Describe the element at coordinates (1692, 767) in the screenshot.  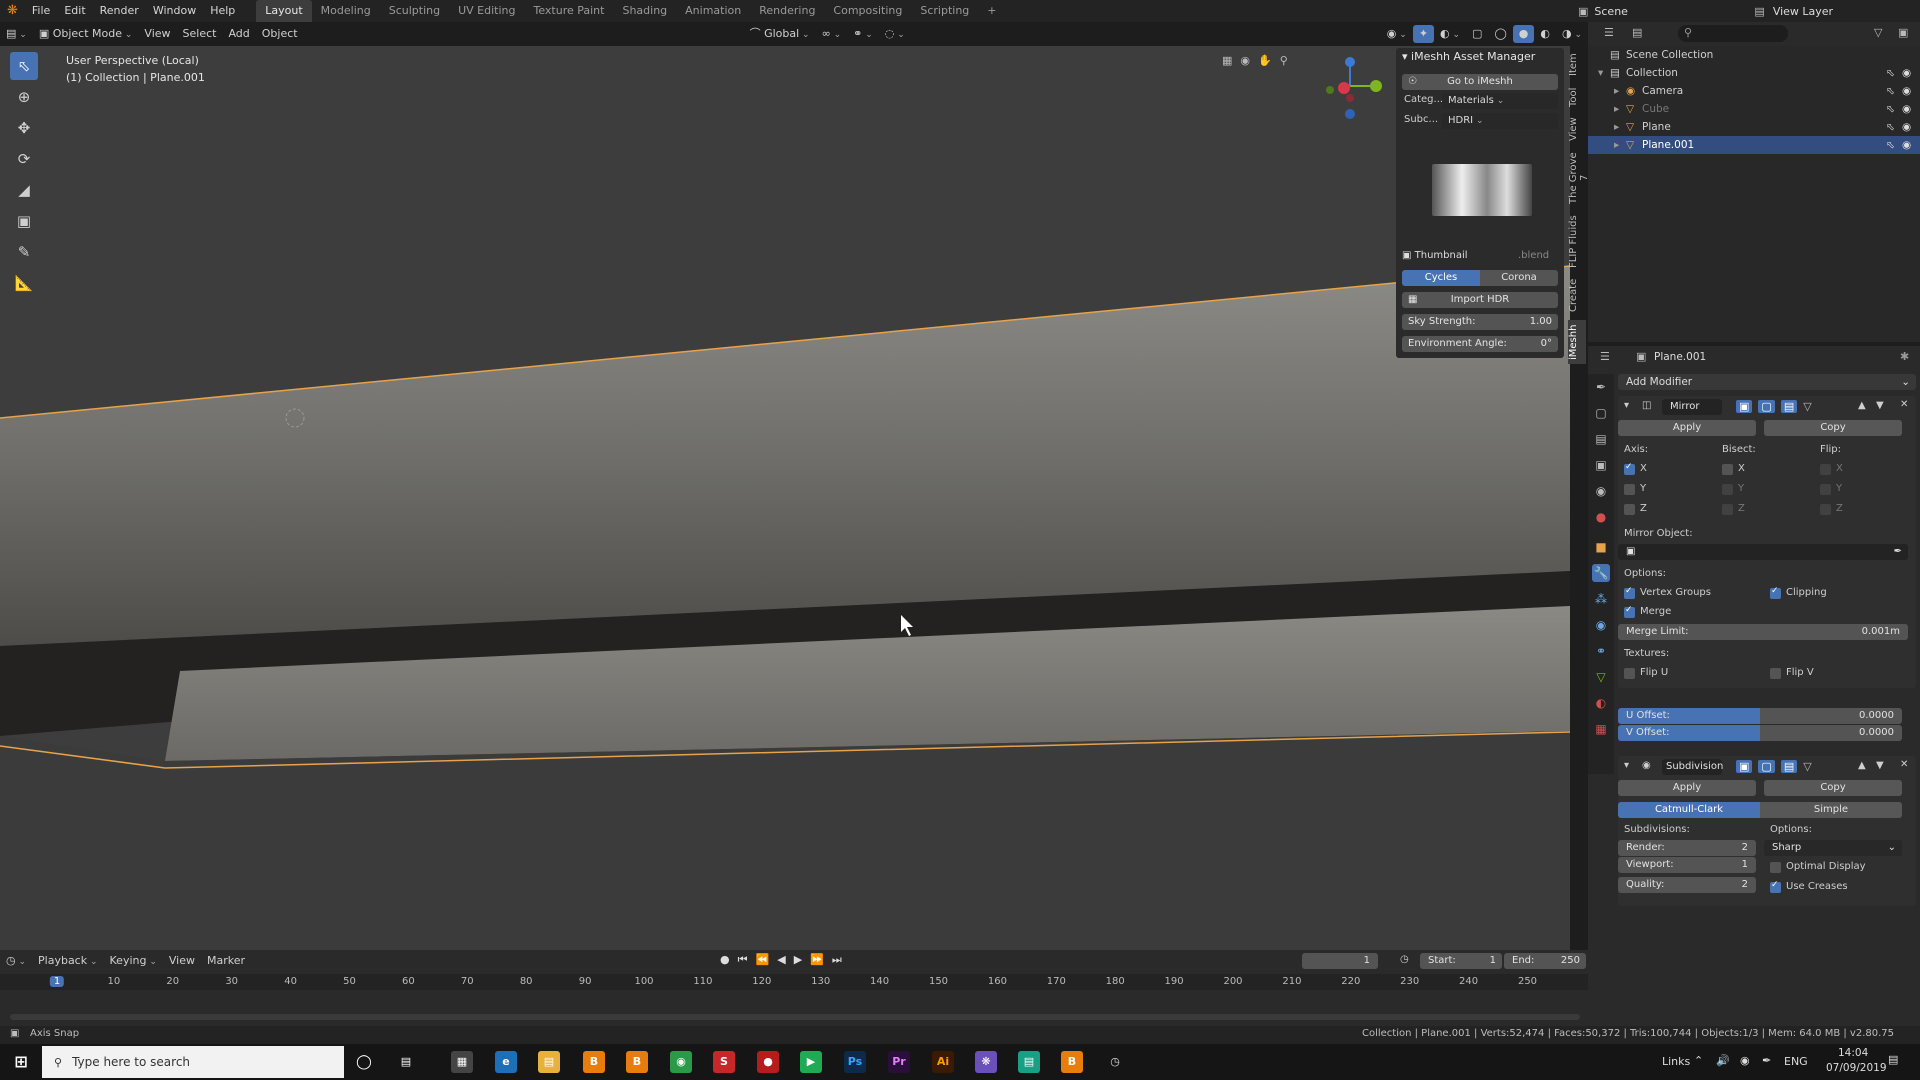
I see `subdivision-name-field: Subdivision` at that location.